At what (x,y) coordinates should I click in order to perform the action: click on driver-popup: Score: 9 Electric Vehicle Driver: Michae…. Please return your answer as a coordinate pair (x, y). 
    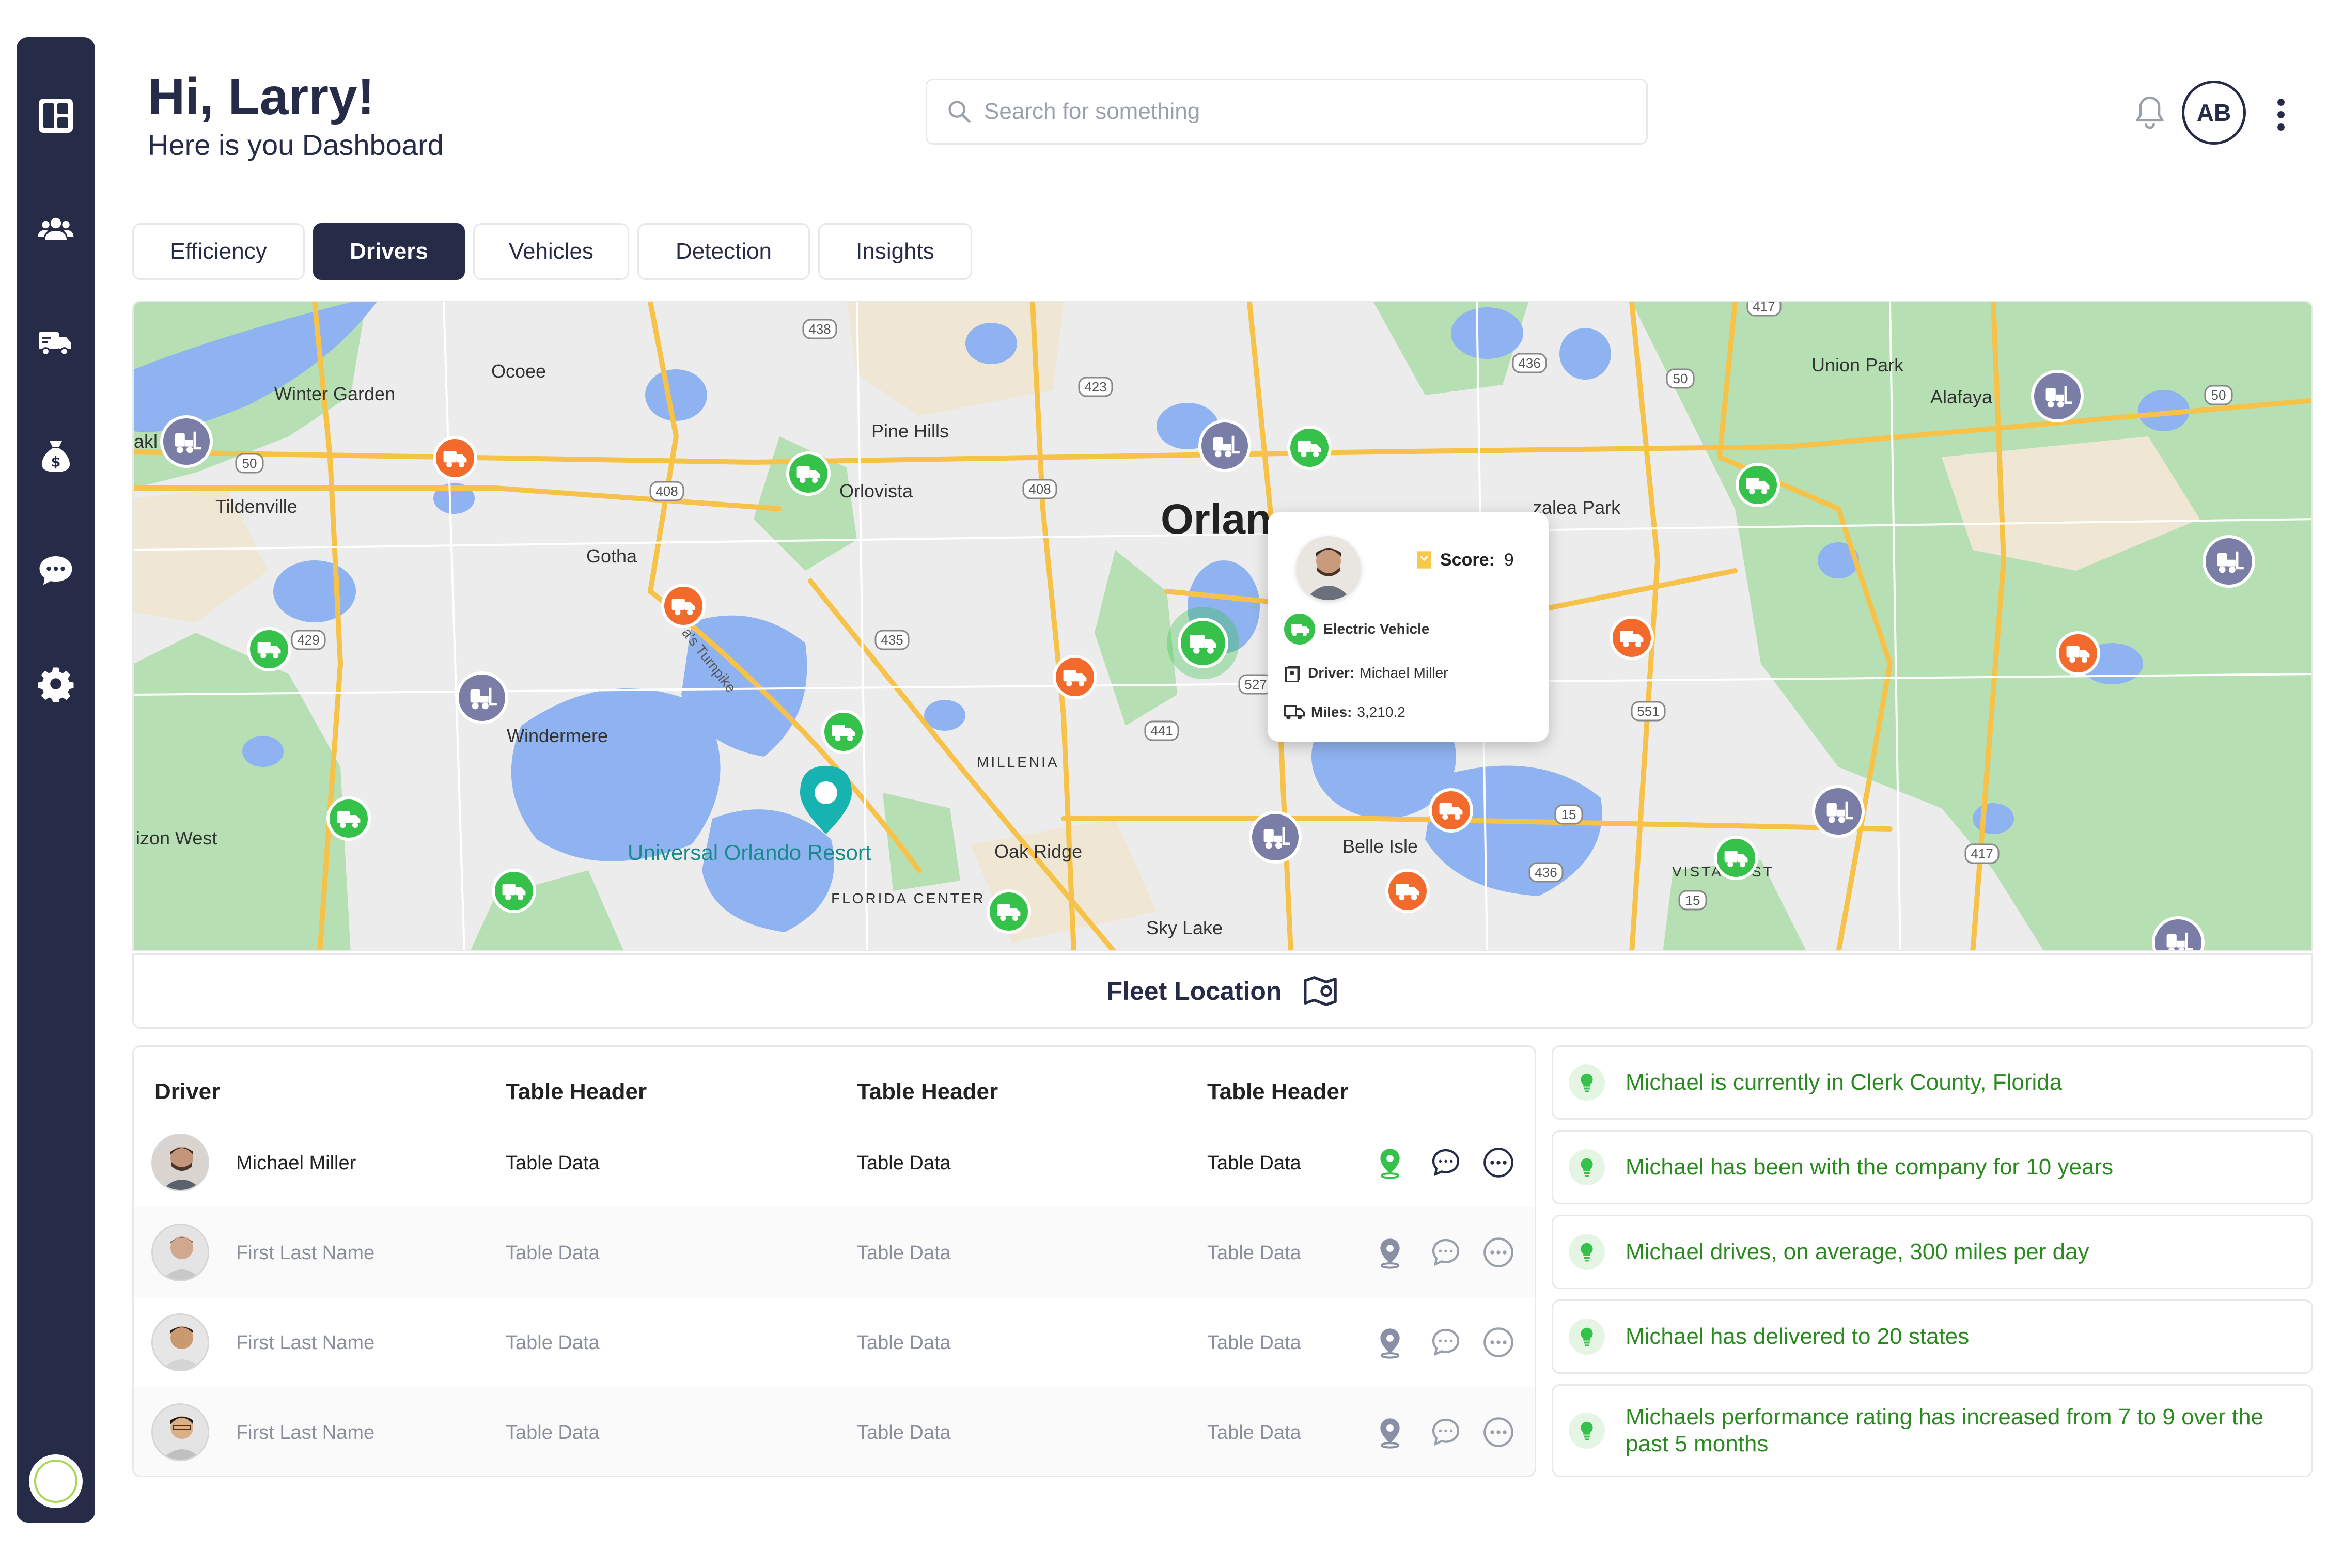
    Looking at the image, I should click on (1408, 627).